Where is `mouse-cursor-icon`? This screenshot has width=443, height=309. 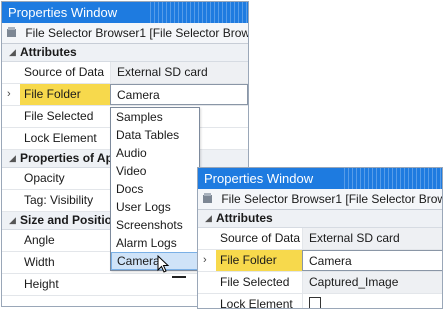
mouse-cursor-icon is located at coordinates (163, 264).